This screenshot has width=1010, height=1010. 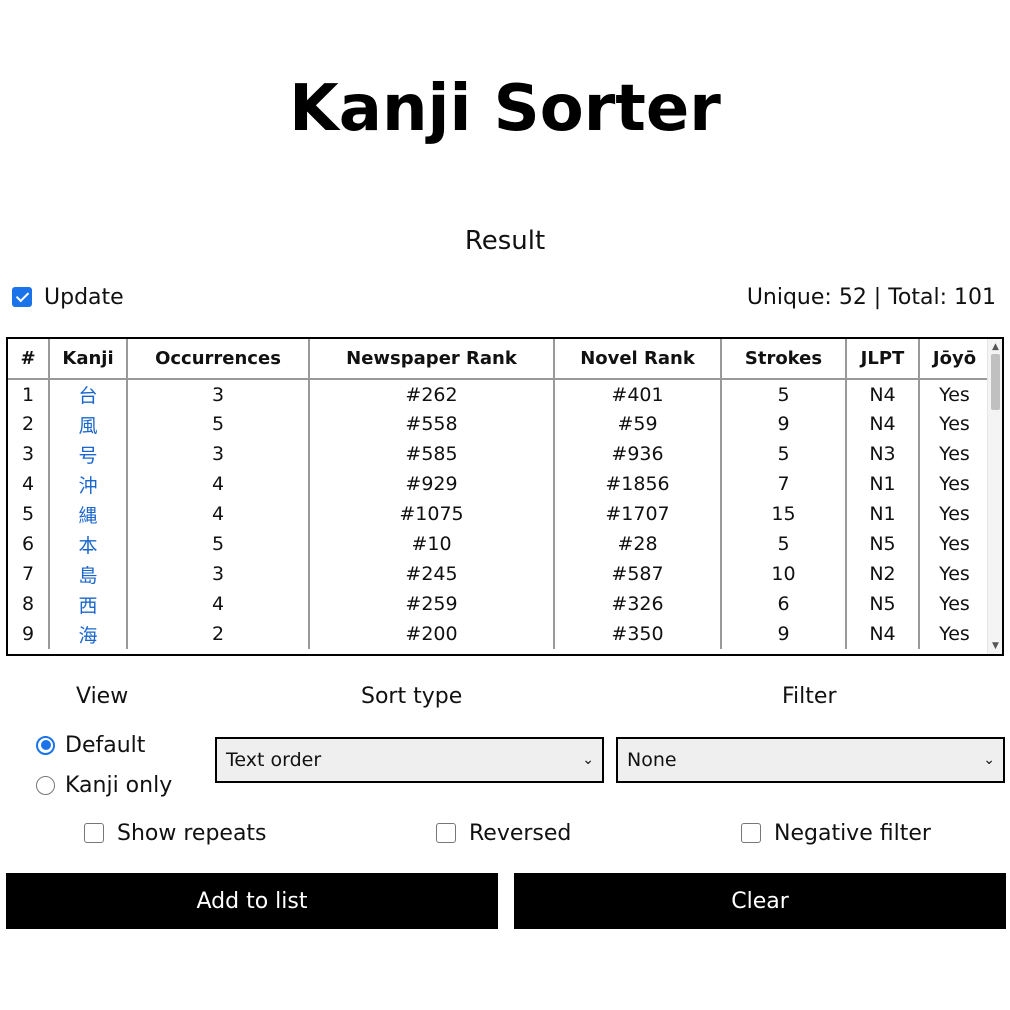 What do you see at coordinates (995, 382) in the screenshot?
I see `scroll-thumb` at bounding box center [995, 382].